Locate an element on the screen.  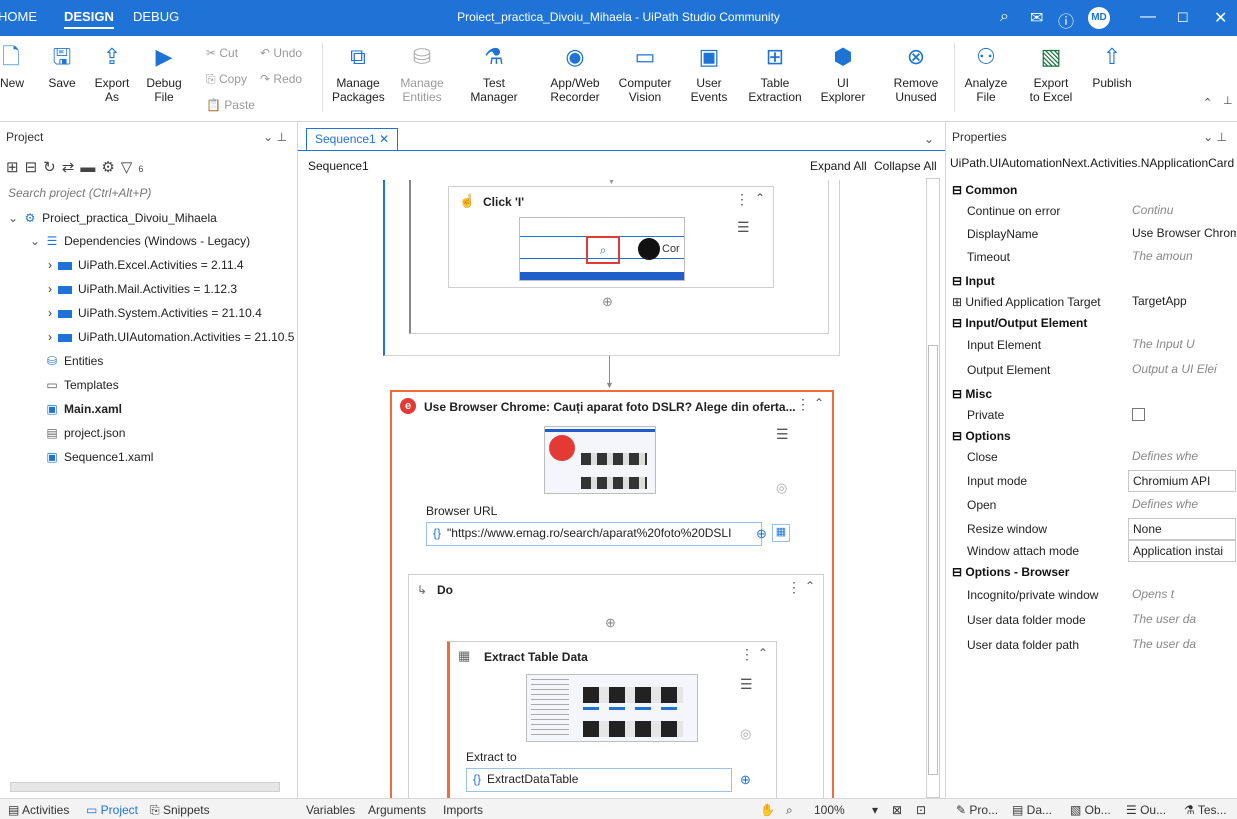
copy-button: ⎘ Copy is located at coordinates (226, 79).